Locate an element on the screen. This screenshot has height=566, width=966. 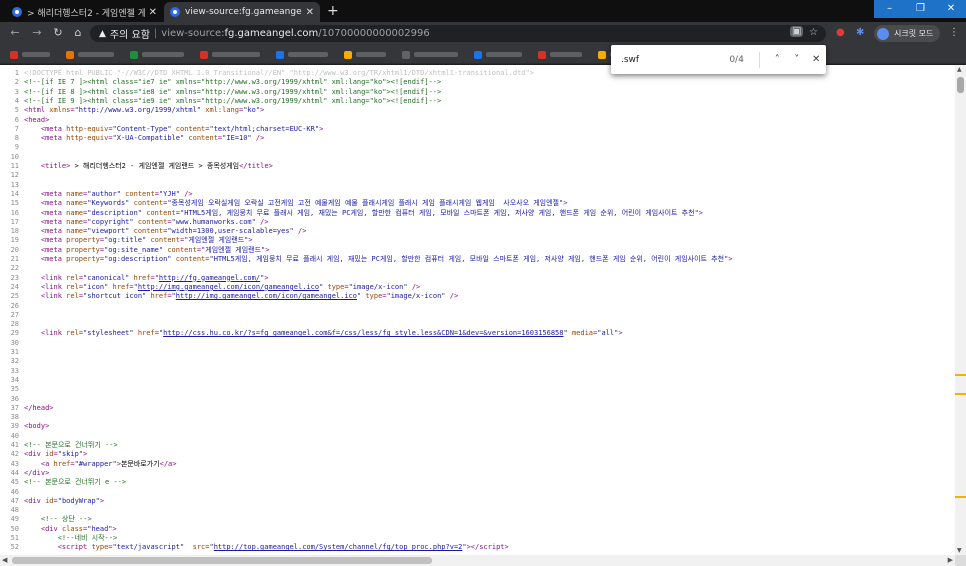
incognito-badge: 시크릿 모드 is located at coordinates (907, 33).